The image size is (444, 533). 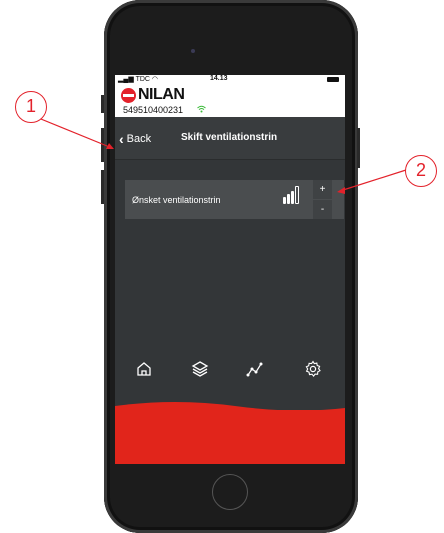 I want to click on ventilation-level-indicator, so click(x=291, y=195).